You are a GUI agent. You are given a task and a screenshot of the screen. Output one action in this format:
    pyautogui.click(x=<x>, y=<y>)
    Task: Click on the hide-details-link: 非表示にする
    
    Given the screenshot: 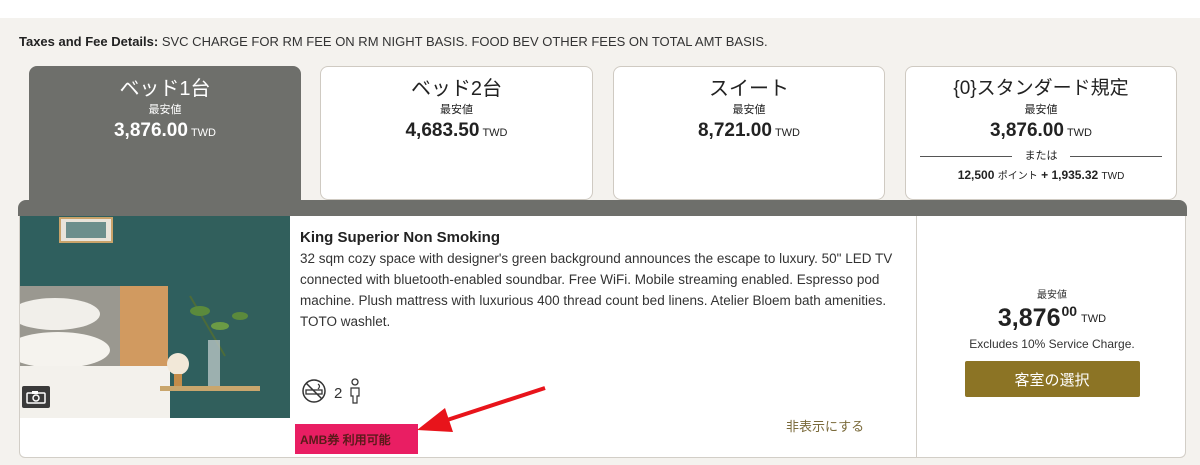 What is the action you would take?
    pyautogui.click(x=825, y=425)
    